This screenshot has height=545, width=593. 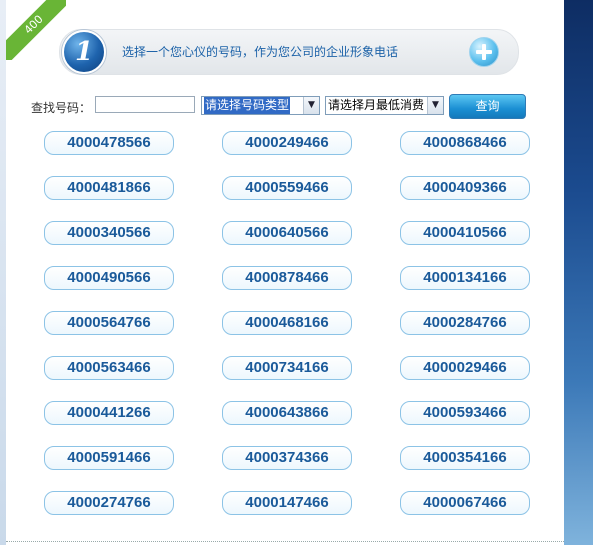 What do you see at coordinates (109, 503) in the screenshot?
I see `phone-number-button: 4000274766` at bounding box center [109, 503].